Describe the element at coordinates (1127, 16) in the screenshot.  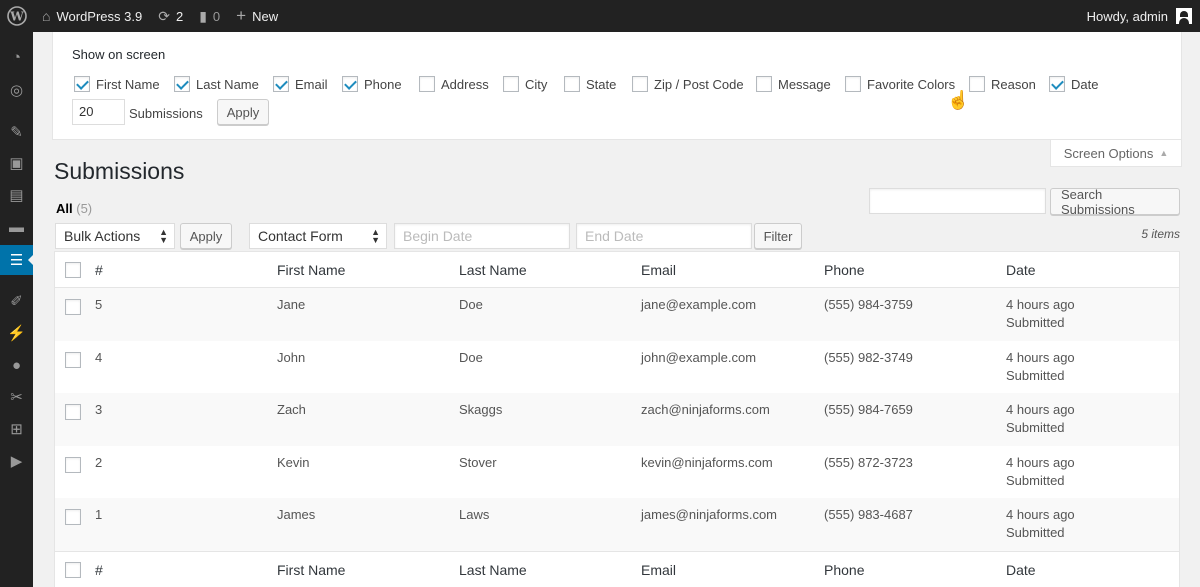
I see `greeting: Howdy, admin` at that location.